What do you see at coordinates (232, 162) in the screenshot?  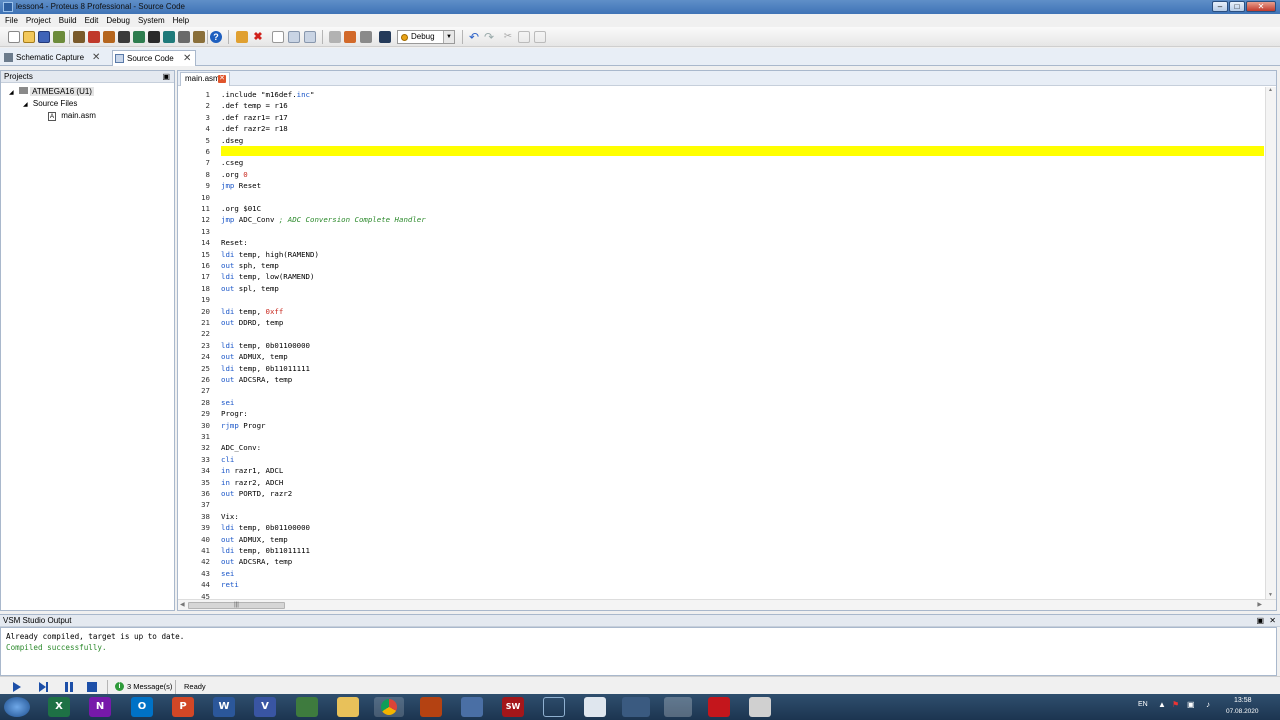 I see `code-line: .cseg` at bounding box center [232, 162].